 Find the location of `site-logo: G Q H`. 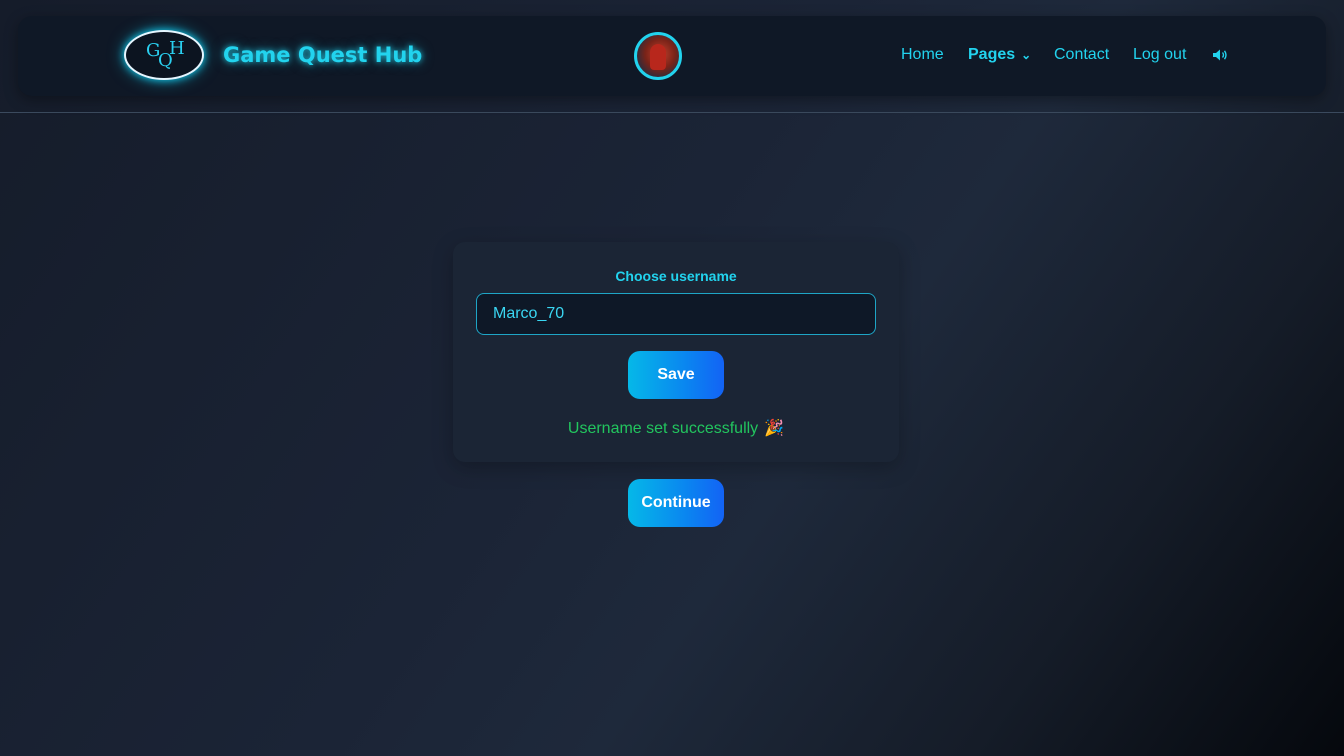

site-logo: G Q H is located at coordinates (164, 55).